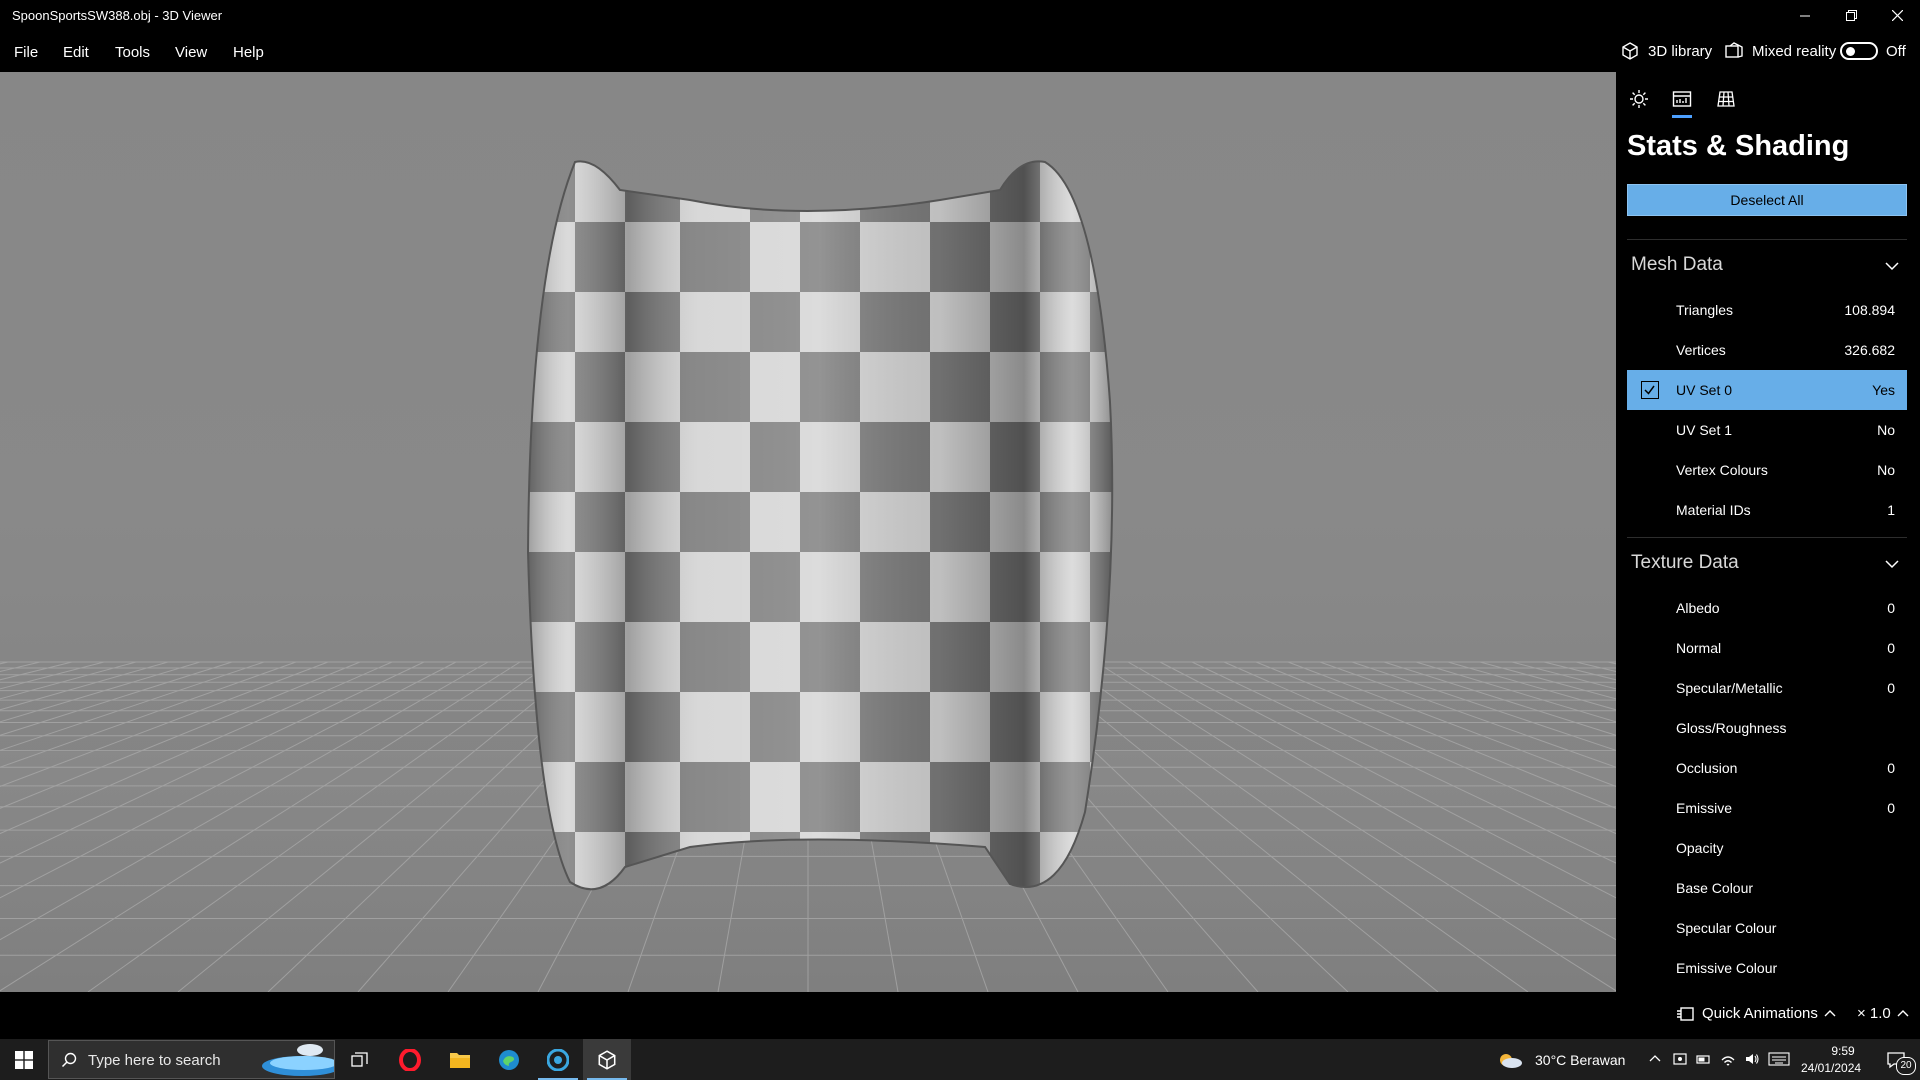 This screenshot has height=1080, width=1920. I want to click on clock-time: 9:59, so click(1843, 1051).